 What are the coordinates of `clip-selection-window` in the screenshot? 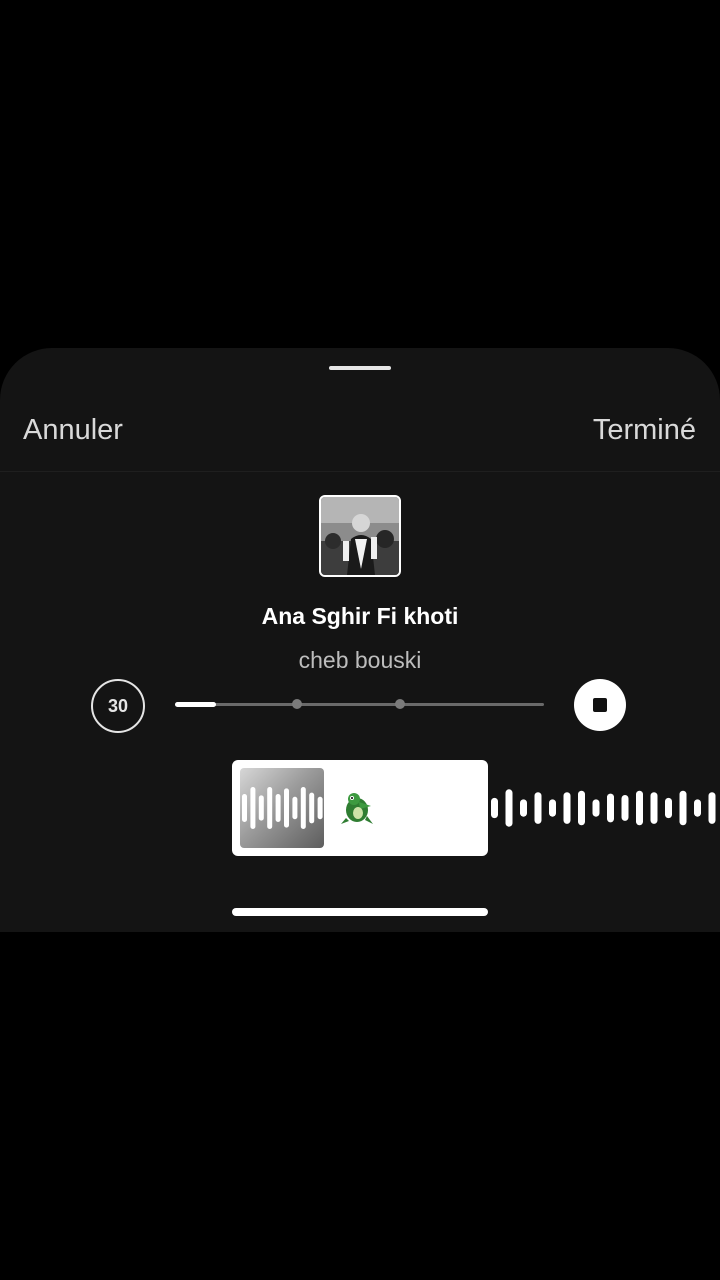 It's located at (360, 808).